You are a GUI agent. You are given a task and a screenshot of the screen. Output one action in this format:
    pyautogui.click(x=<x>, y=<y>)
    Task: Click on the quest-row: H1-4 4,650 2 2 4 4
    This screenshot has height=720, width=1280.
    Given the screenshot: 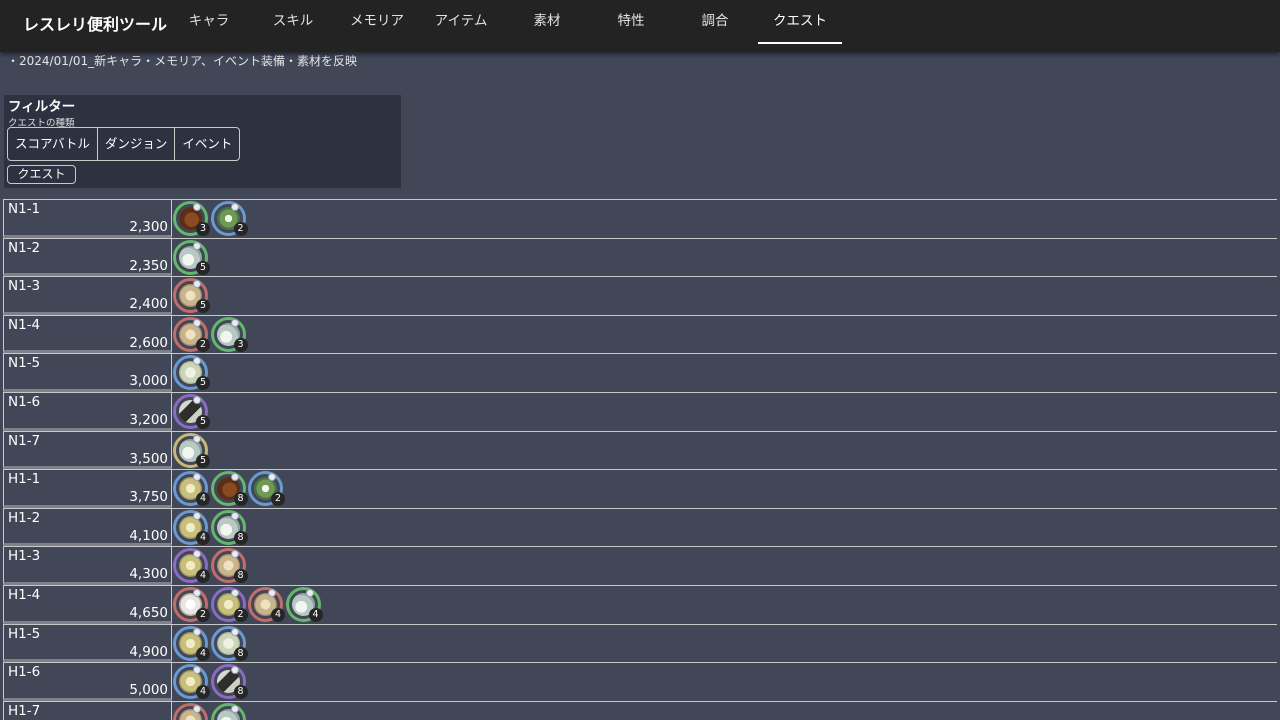 What is the action you would take?
    pyautogui.click(x=640, y=604)
    